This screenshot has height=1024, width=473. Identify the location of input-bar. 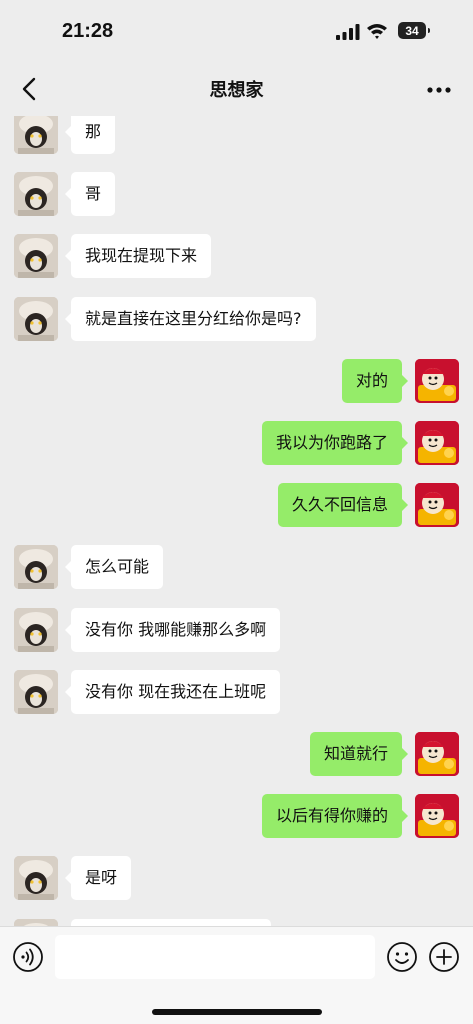
(236, 975).